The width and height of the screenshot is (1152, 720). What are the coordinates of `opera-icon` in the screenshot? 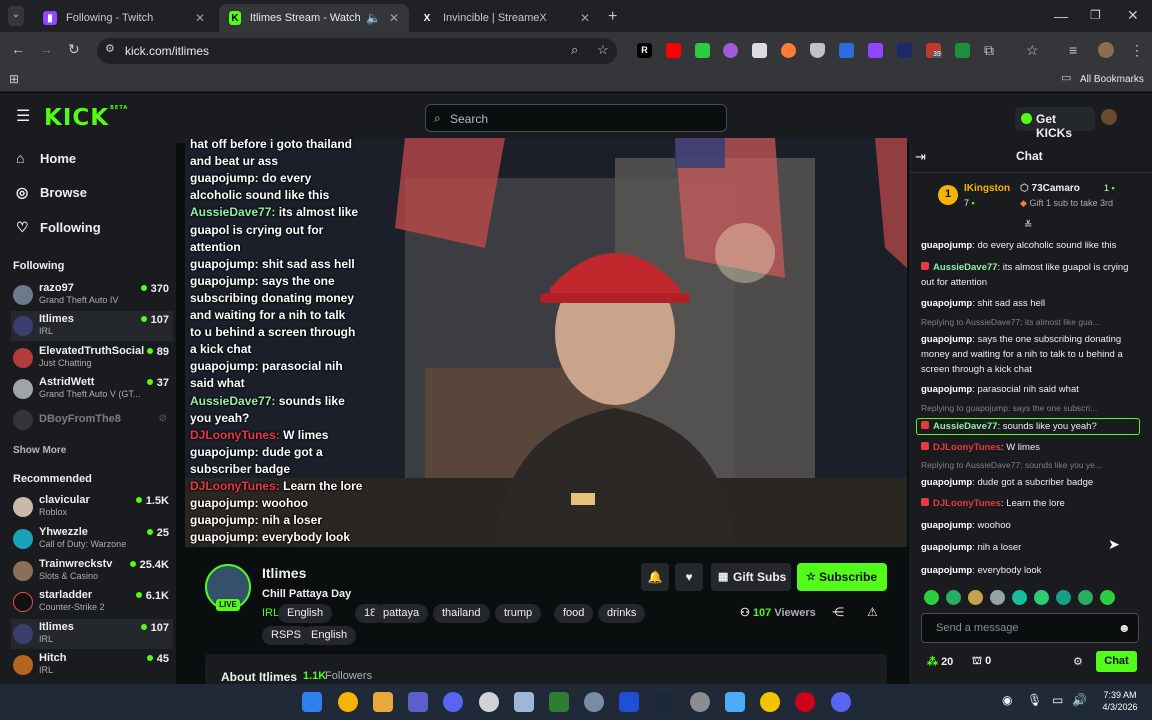 It's located at (805, 702).